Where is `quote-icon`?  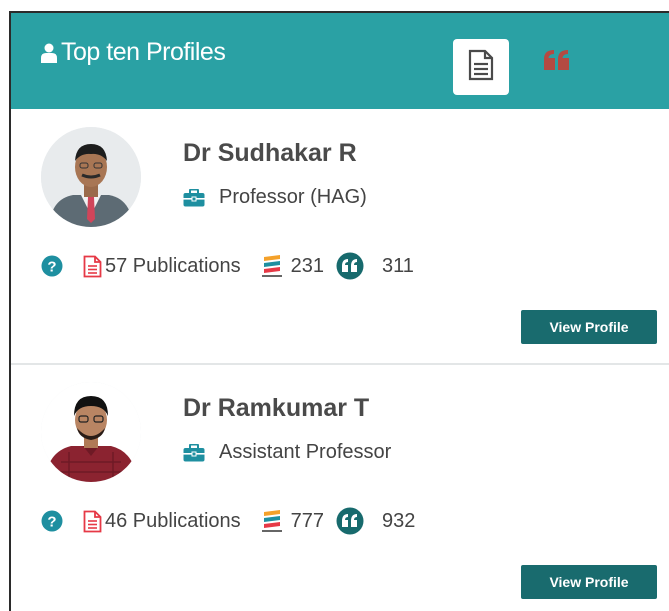 quote-icon is located at coordinates (557, 62).